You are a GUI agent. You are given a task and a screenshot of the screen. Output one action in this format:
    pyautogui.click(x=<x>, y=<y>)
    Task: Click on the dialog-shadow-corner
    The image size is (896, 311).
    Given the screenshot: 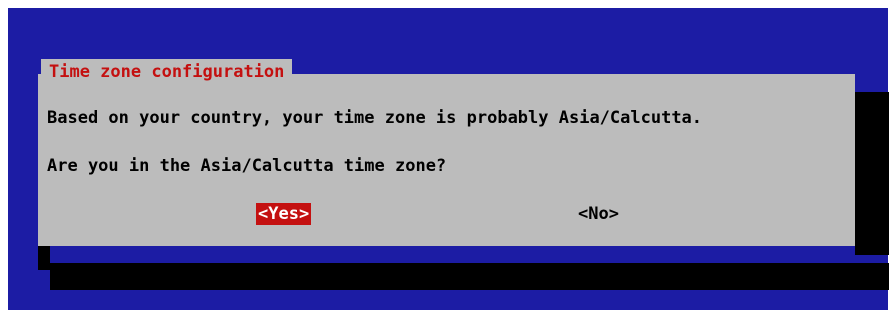 What is the action you would take?
    pyautogui.click(x=44, y=258)
    